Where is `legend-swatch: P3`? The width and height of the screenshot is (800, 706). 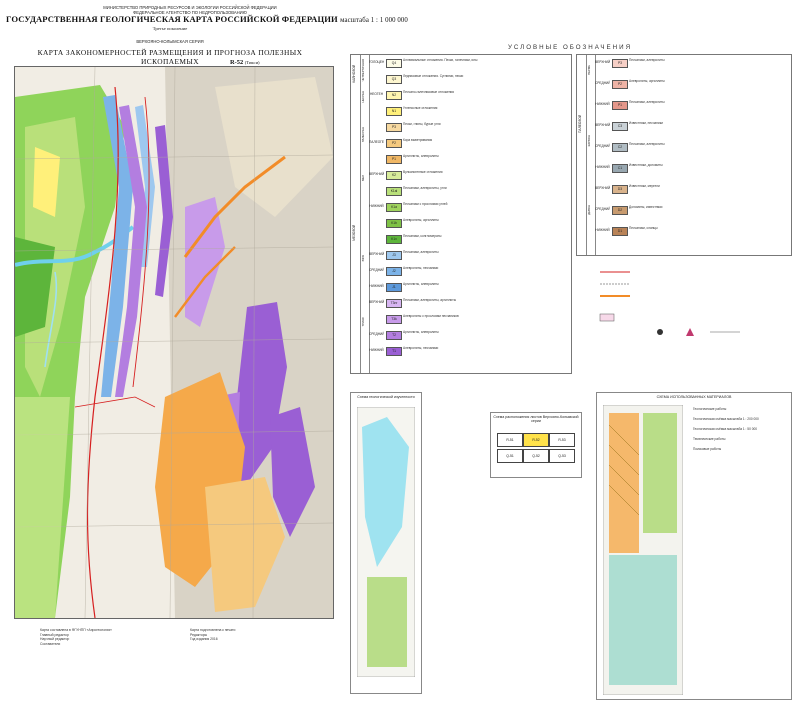
legend-swatch: P3 is located at coordinates (394, 127).